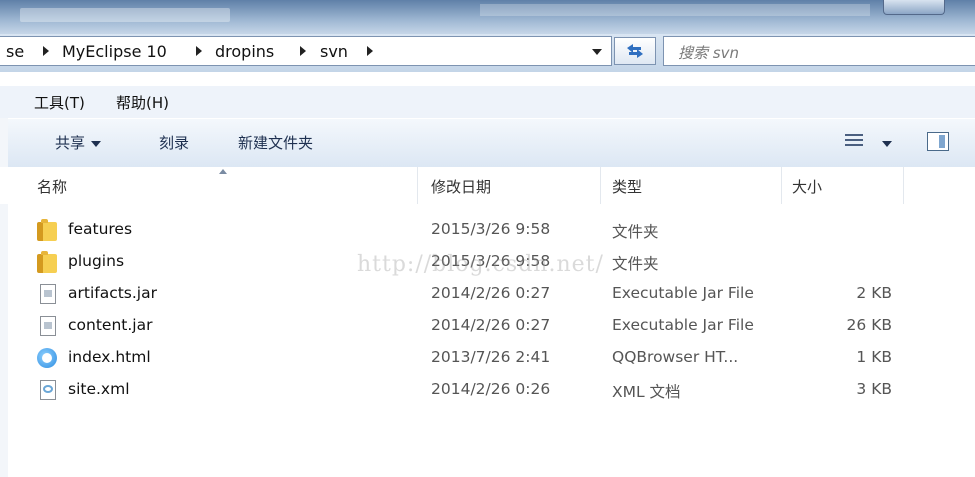 This screenshot has height=477, width=975. Describe the element at coordinates (480, 264) in the screenshot. I see `watermark: http://blog.csdn.net/` at that location.